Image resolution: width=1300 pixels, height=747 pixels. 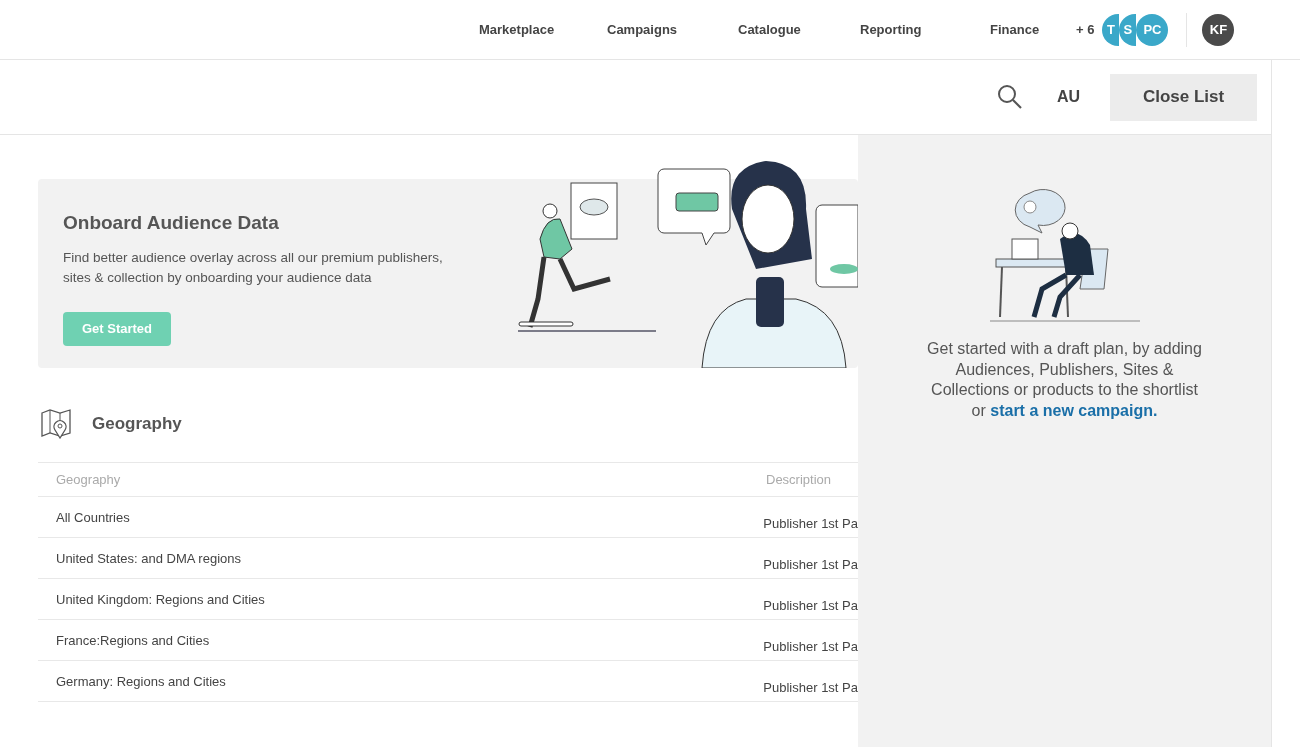 What do you see at coordinates (141, 682) in the screenshot?
I see `table-cell-text: Germany: Regions and Cities` at bounding box center [141, 682].